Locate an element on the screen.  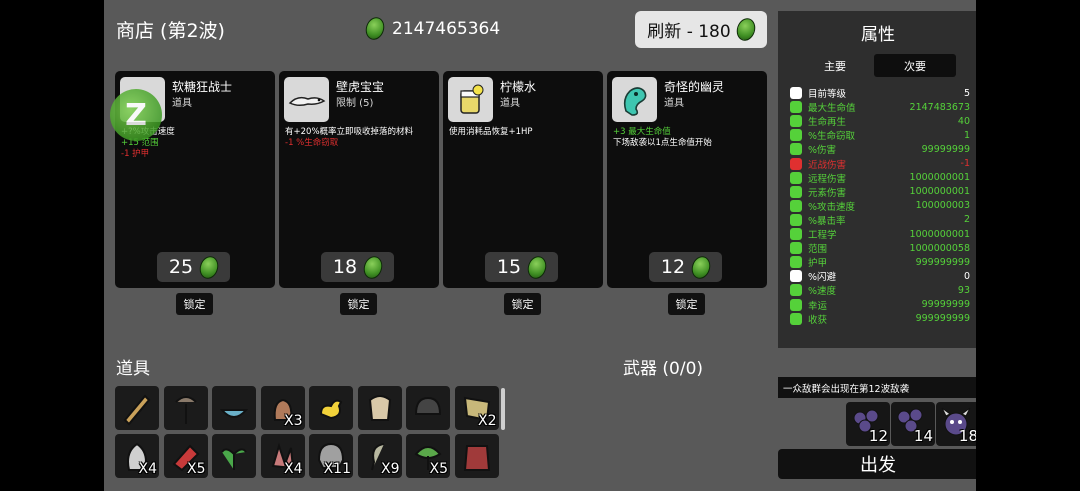
stat-label: %暴击率 is located at coordinates (827, 221).